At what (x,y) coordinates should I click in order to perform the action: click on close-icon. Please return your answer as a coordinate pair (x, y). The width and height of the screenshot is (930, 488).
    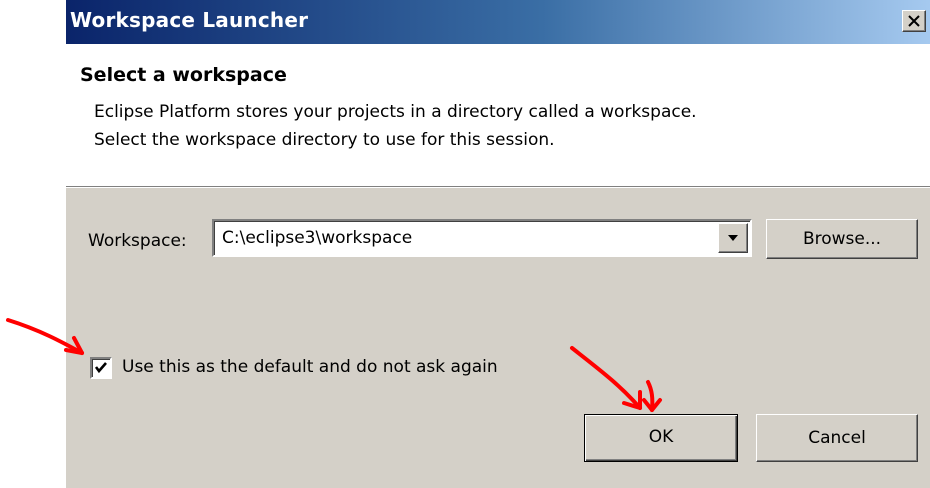
    Looking at the image, I should click on (914, 21).